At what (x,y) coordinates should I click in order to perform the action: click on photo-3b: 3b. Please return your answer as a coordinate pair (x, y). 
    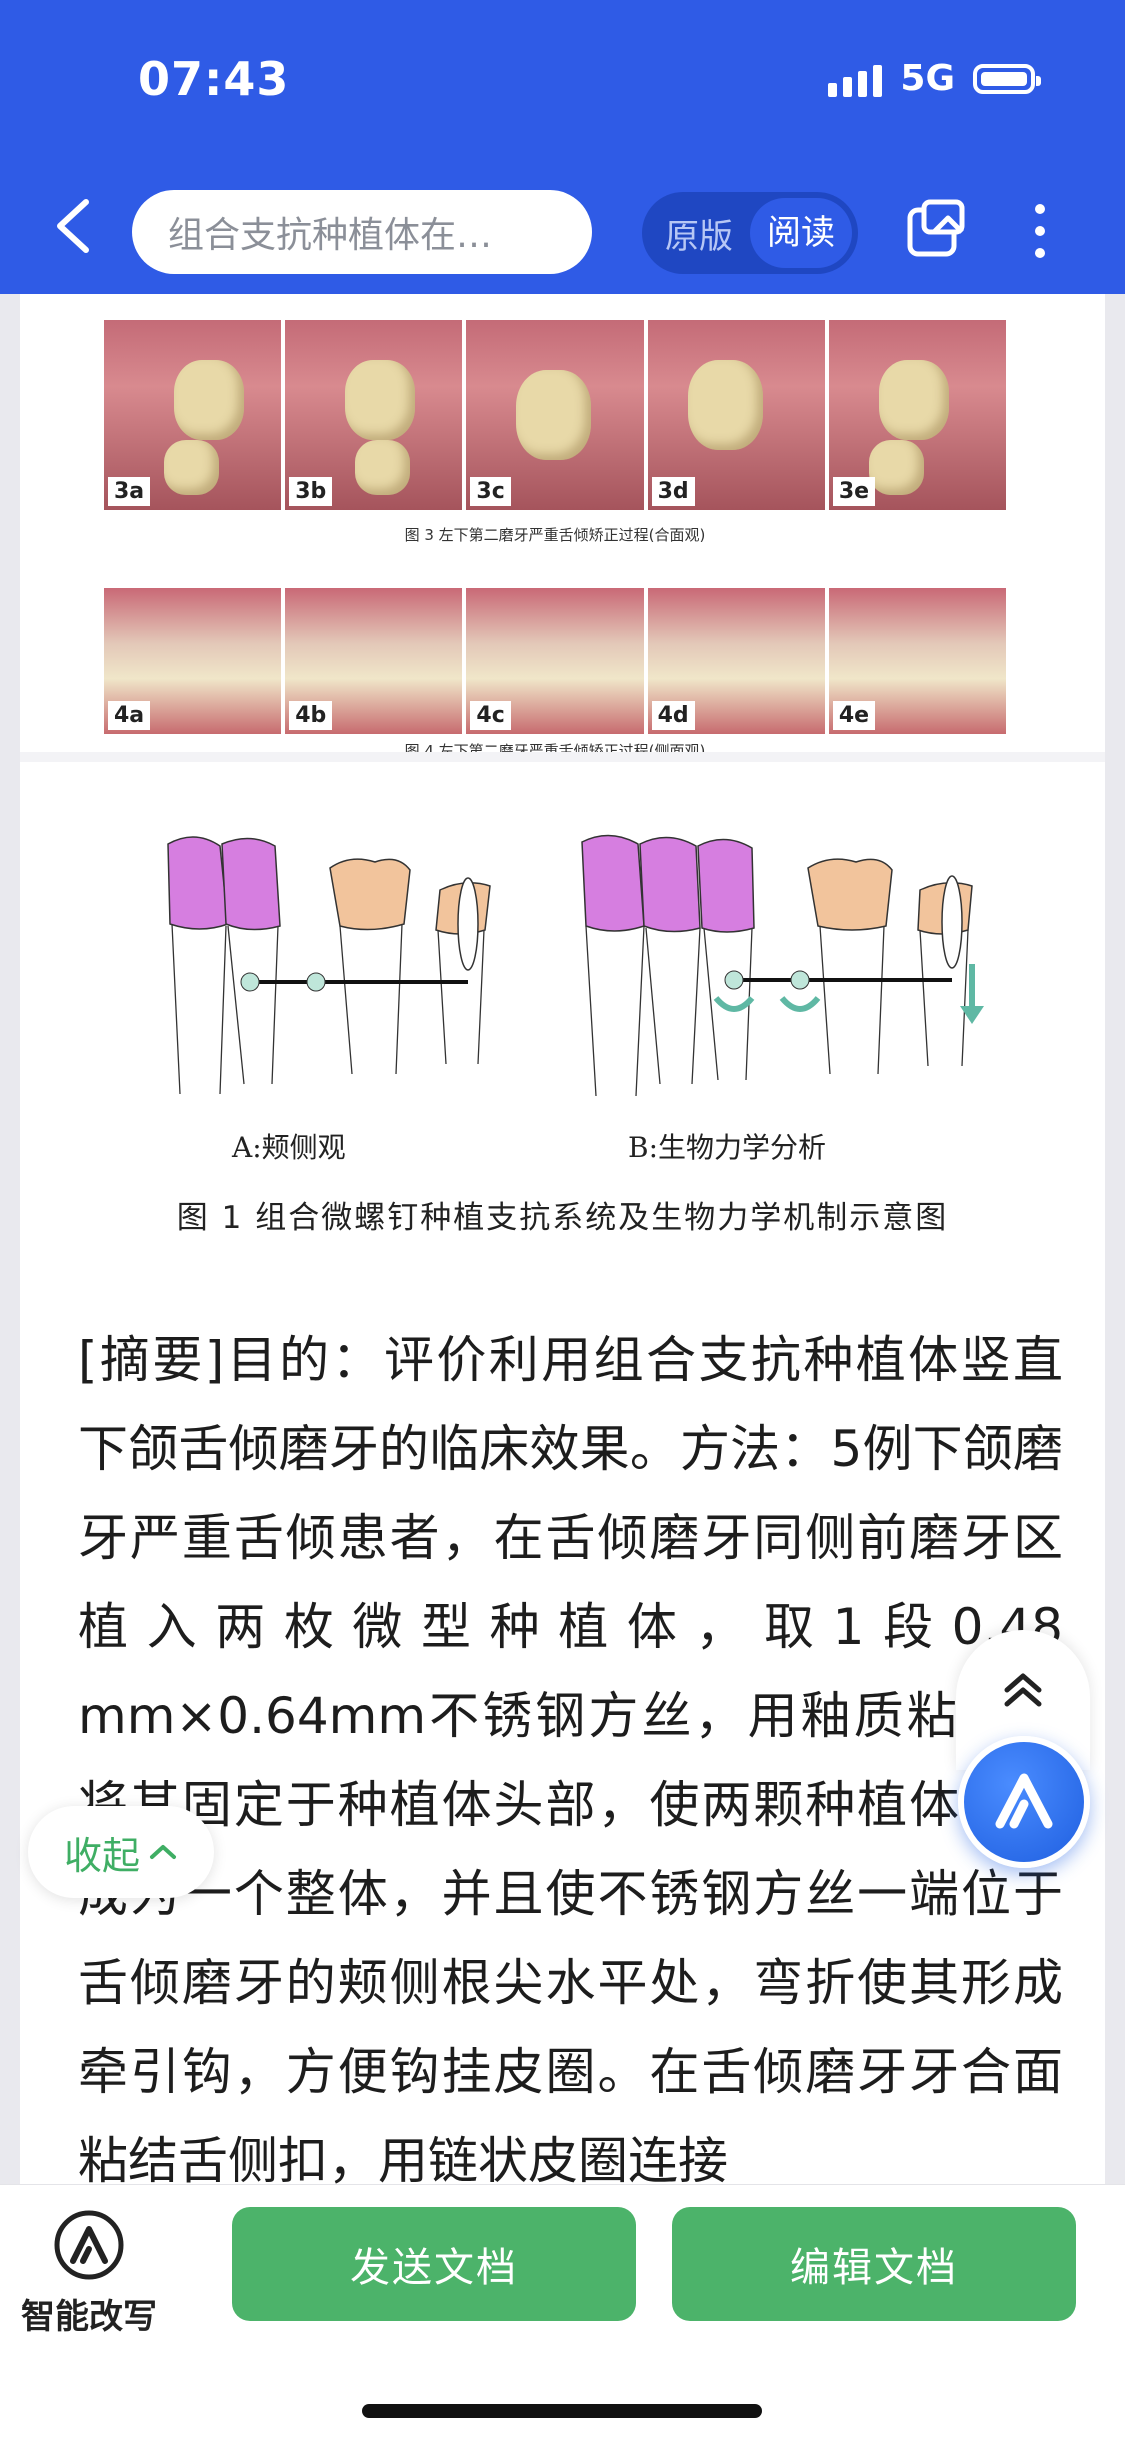
    Looking at the image, I should click on (374, 415).